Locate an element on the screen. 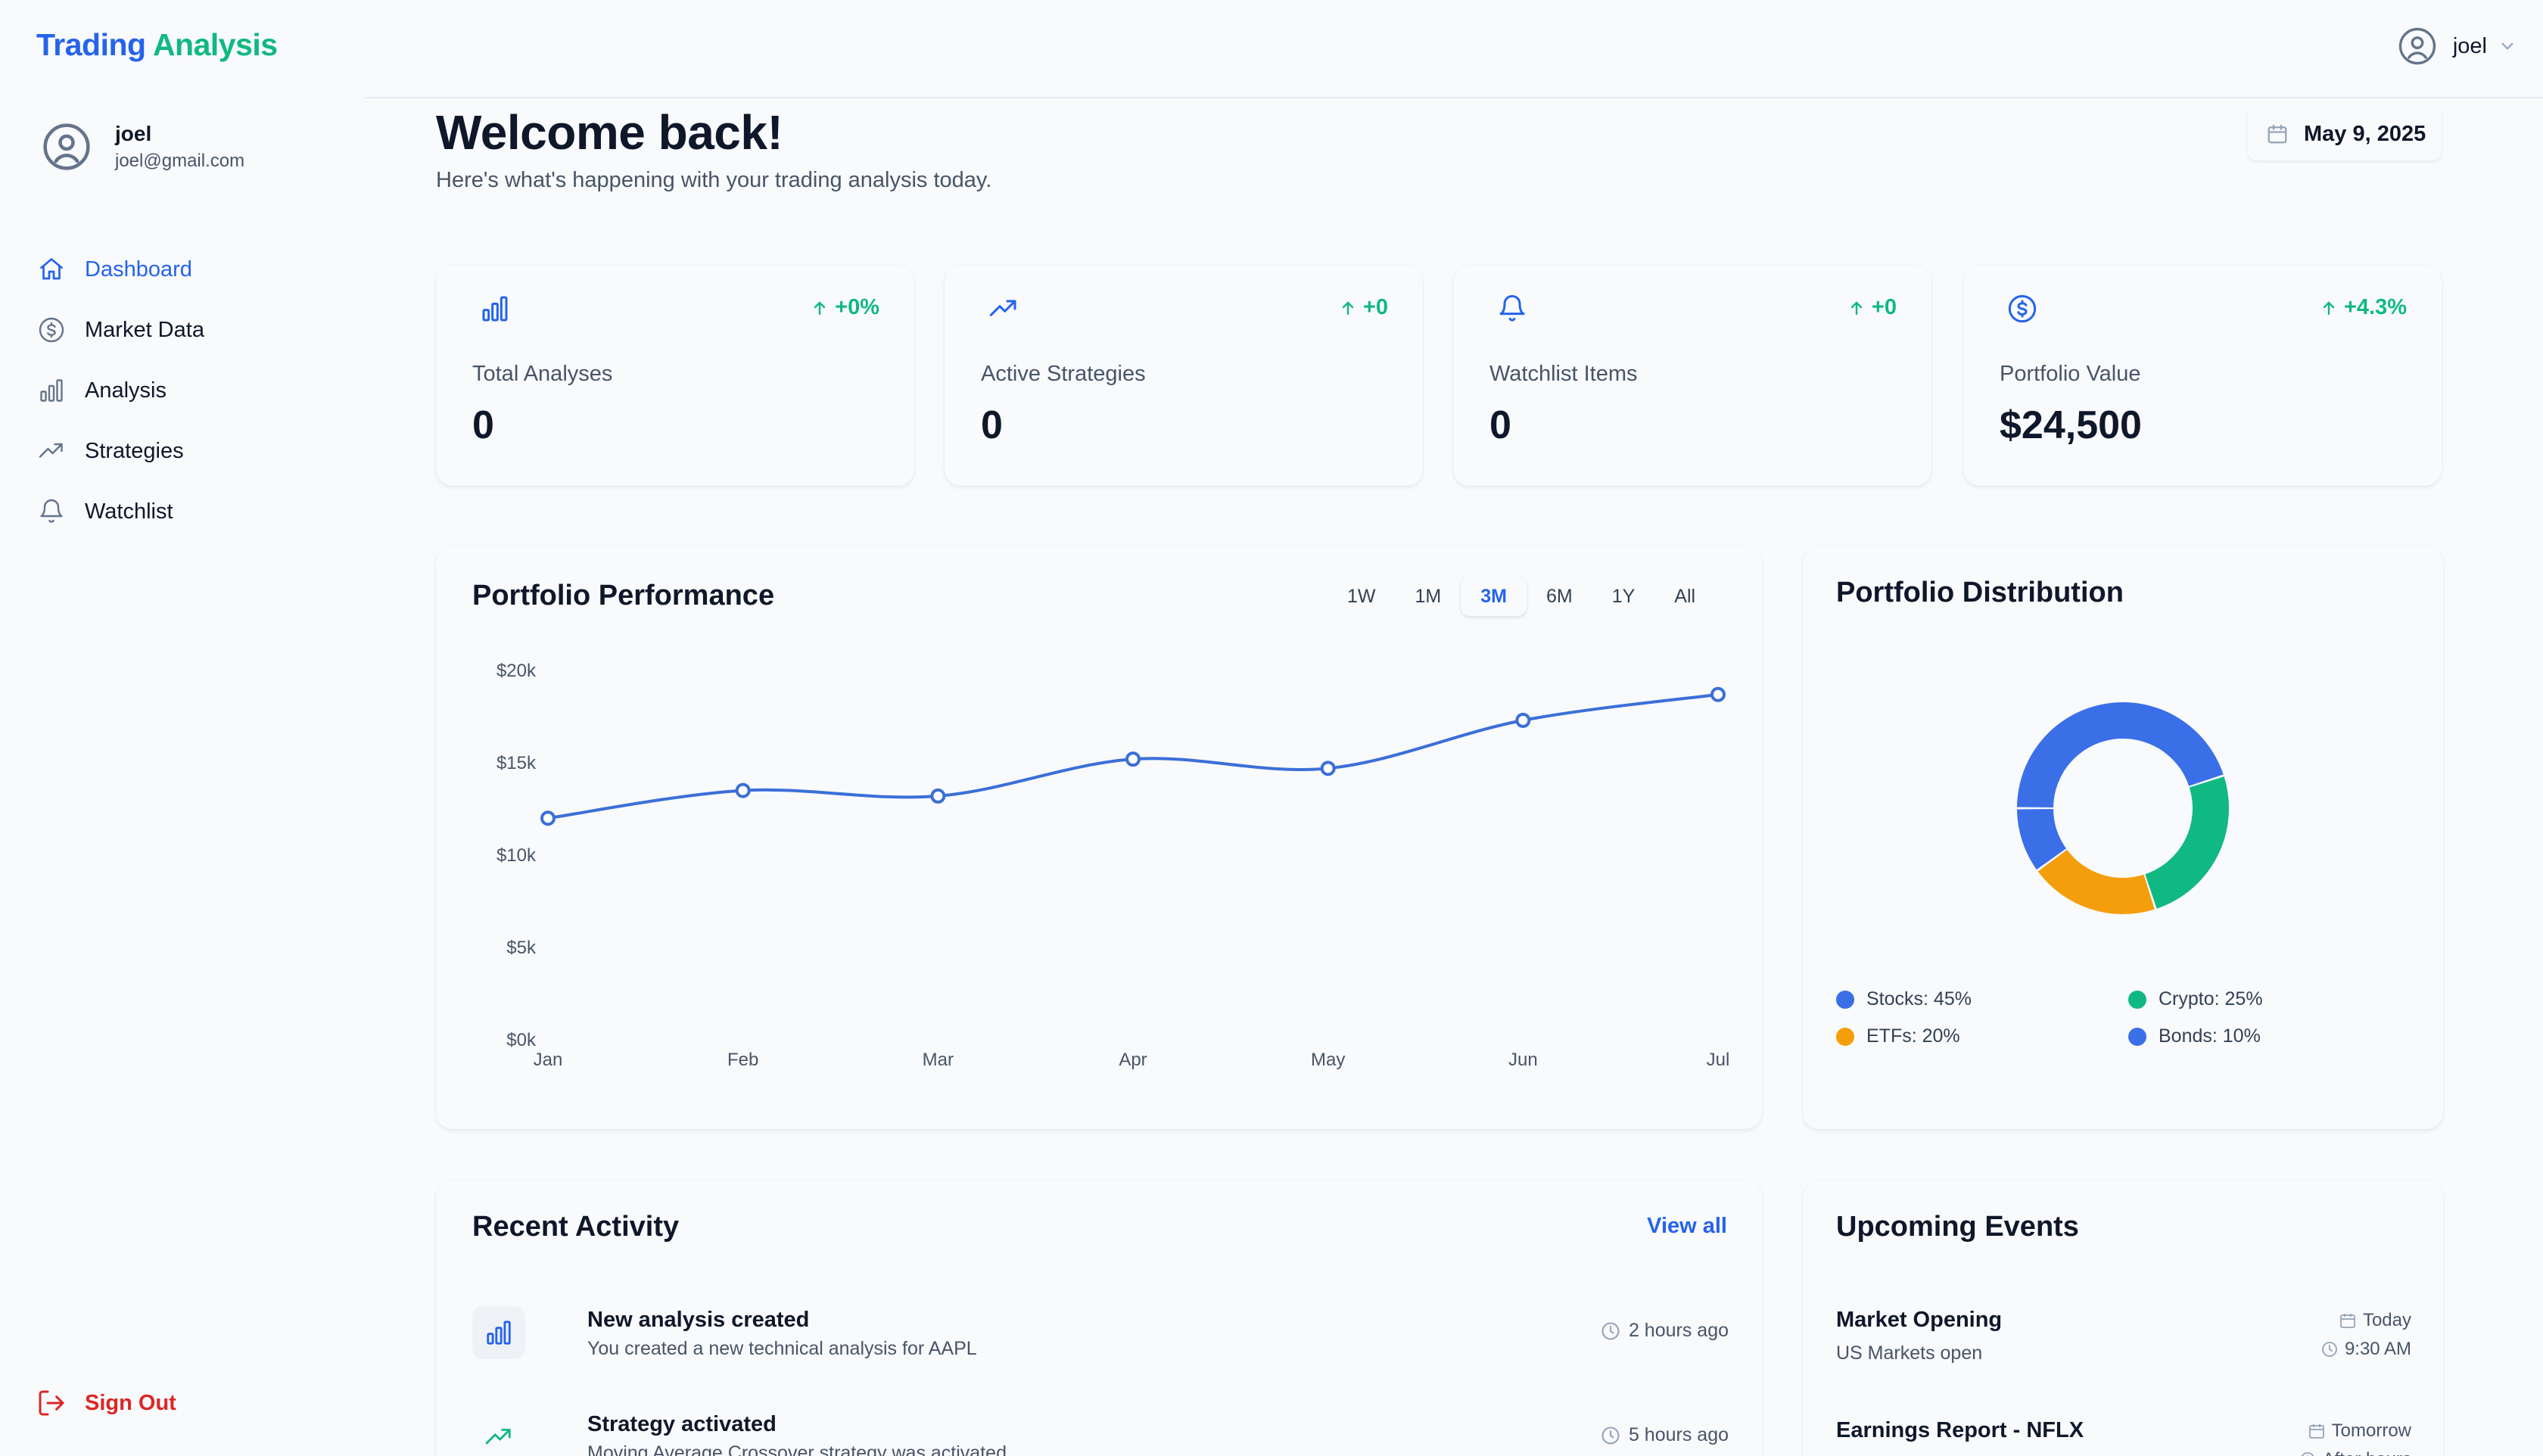 This screenshot has width=2543, height=1456. activity-title-text: New analysis created is located at coordinates (698, 1320).